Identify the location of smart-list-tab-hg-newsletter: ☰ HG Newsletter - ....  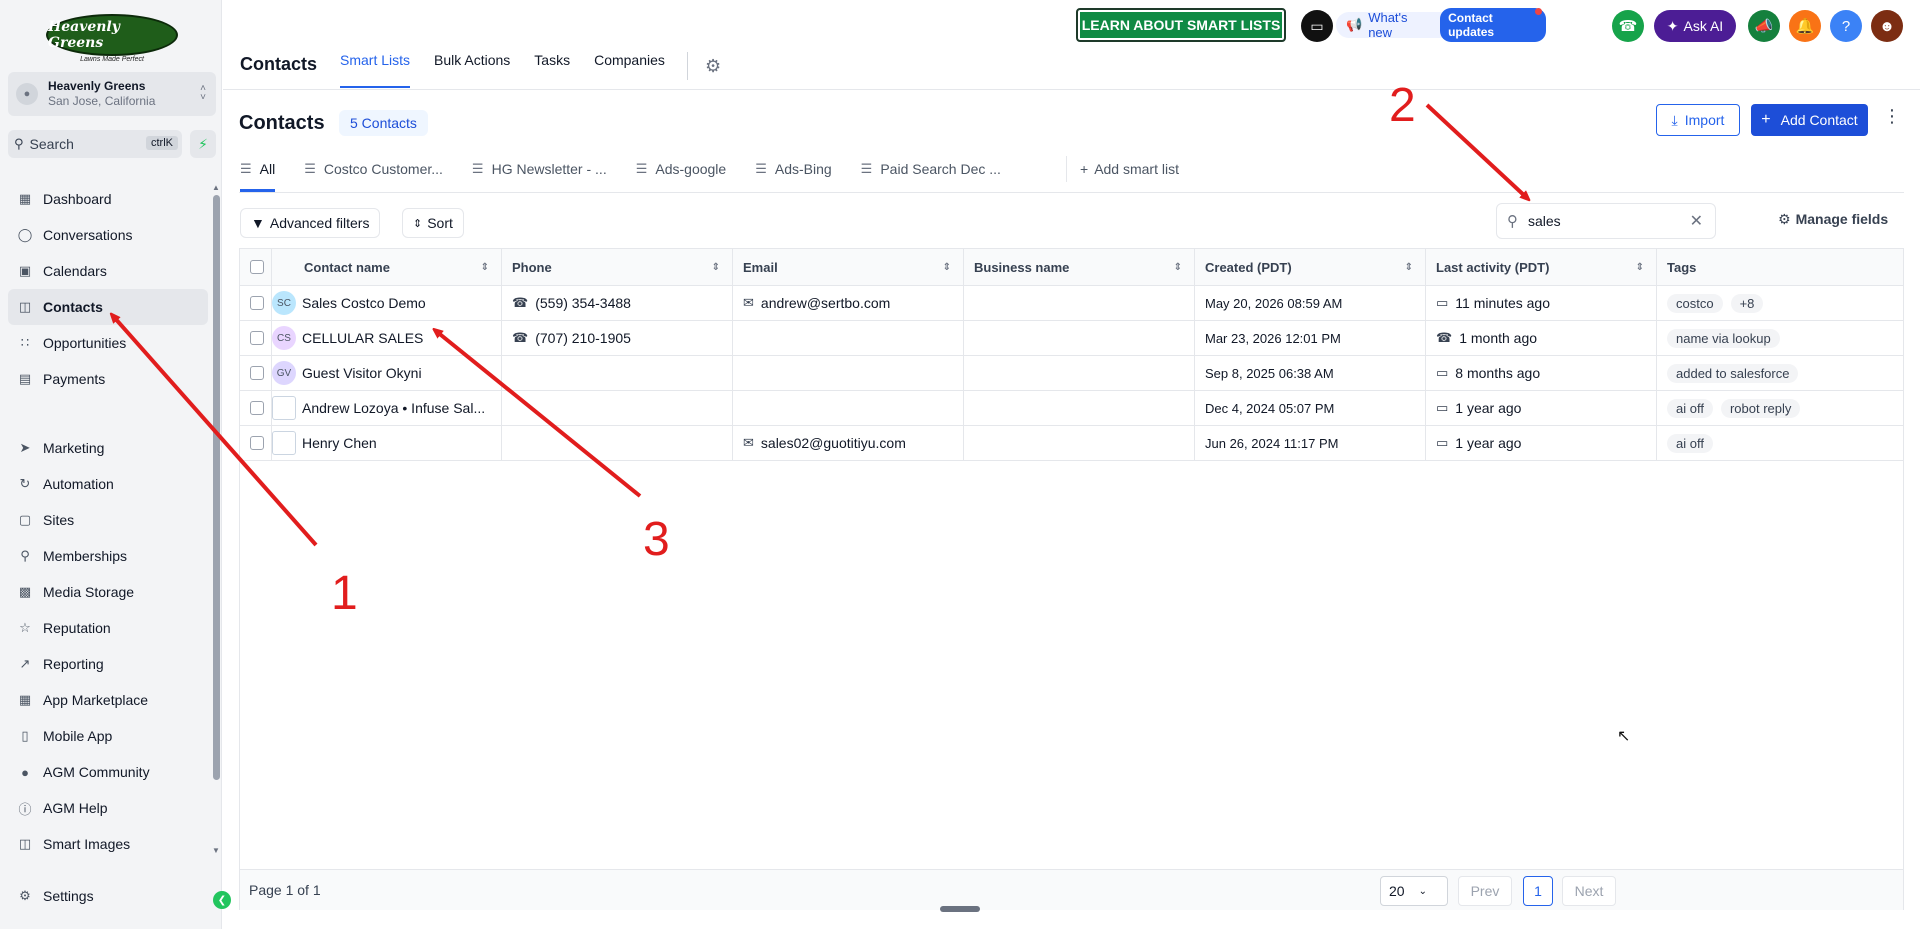
(539, 169).